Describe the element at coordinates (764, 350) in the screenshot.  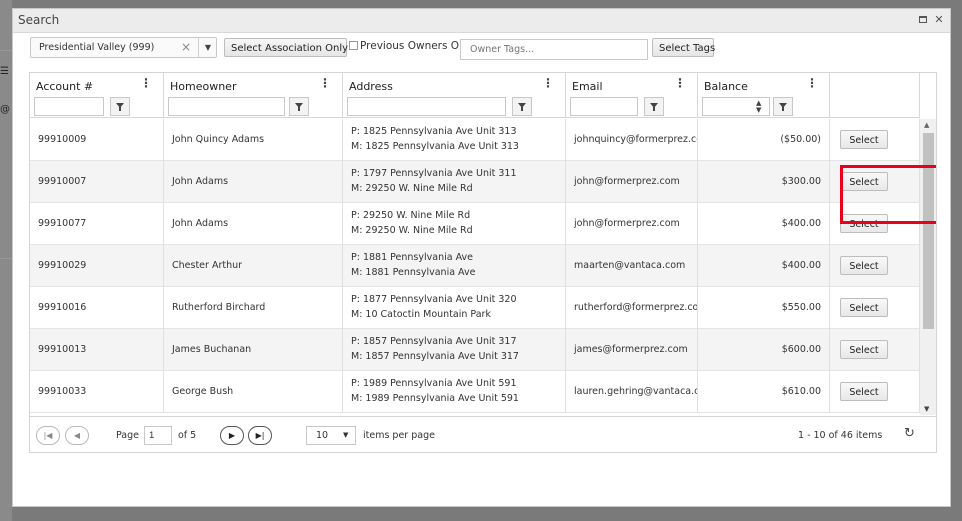
I see `balance-cell: $600.00` at that location.